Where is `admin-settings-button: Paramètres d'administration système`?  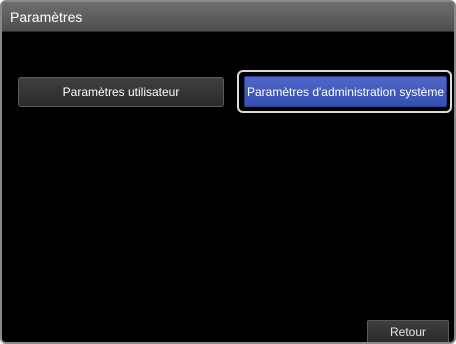
admin-settings-button: Paramètres d'administration système is located at coordinates (345, 91).